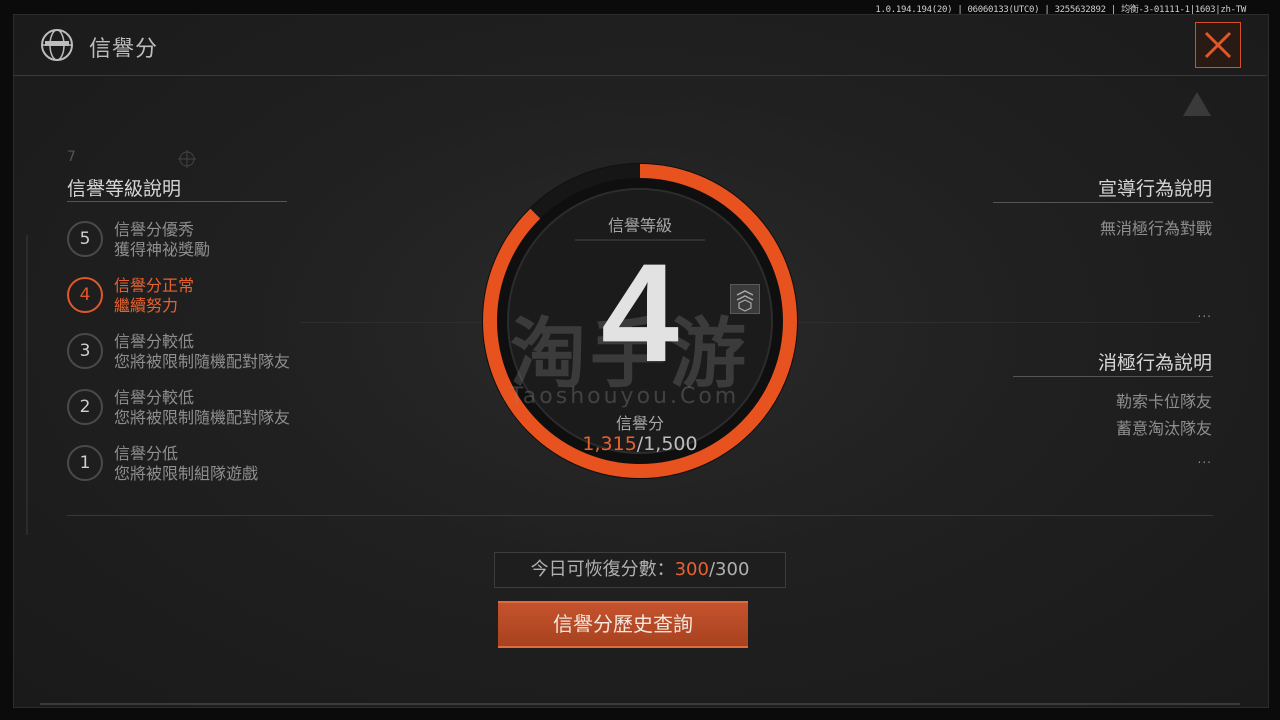  Describe the element at coordinates (124, 49) in the screenshot. I see `page-title: 信譽分` at that location.